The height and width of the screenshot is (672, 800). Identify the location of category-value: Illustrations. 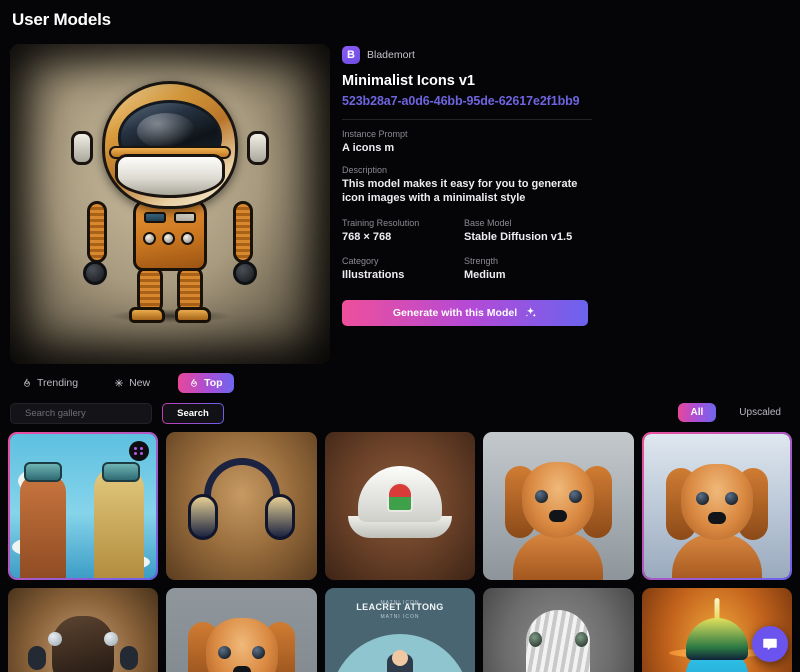
(373, 275).